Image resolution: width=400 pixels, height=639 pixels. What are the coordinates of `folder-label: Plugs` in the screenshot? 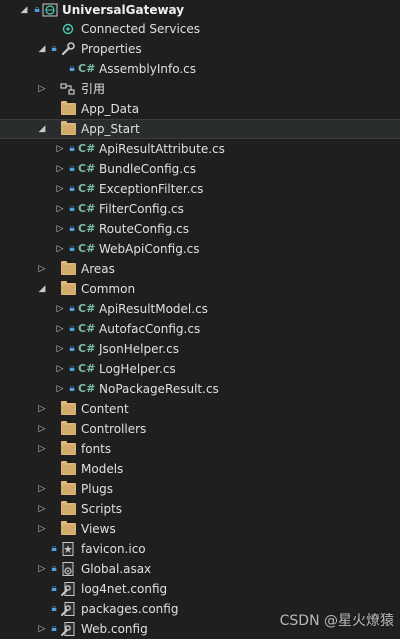 It's located at (97, 489).